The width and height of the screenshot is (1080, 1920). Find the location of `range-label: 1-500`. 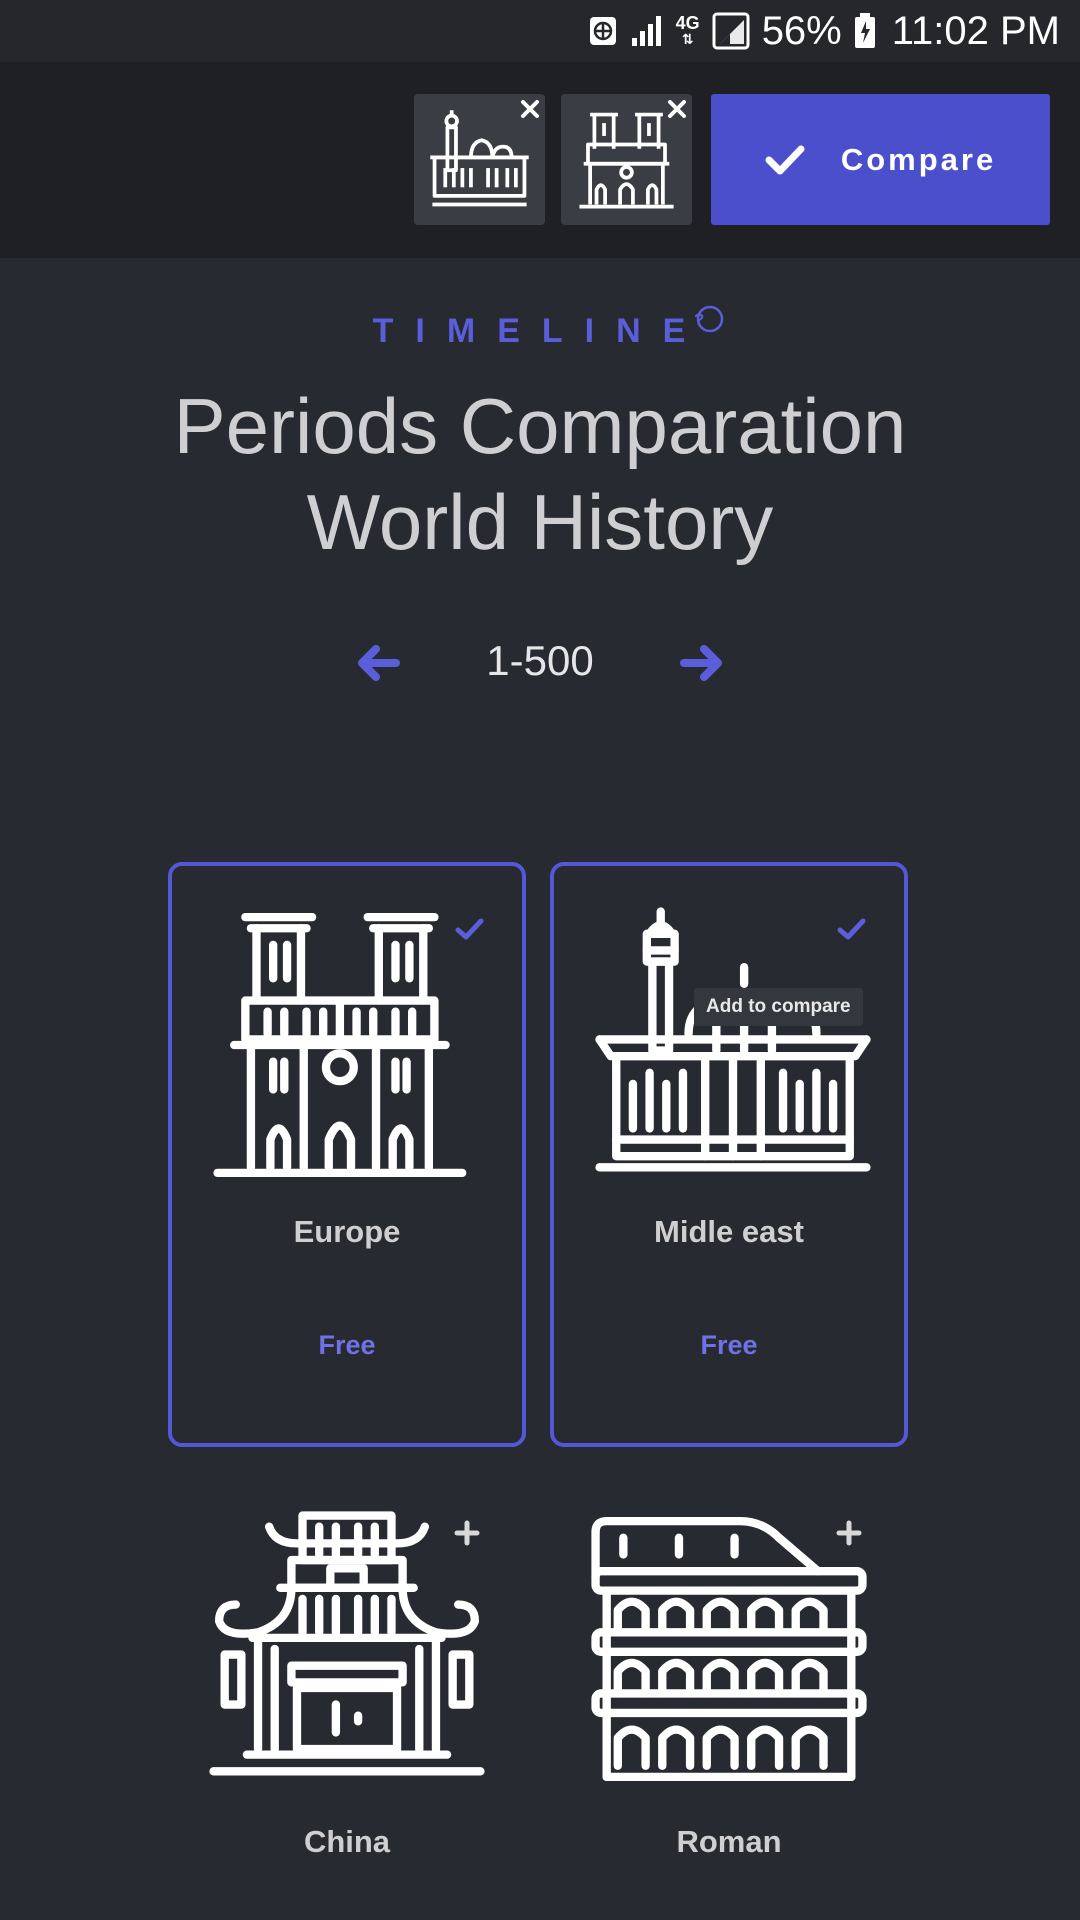

range-label: 1-500 is located at coordinates (540, 660).